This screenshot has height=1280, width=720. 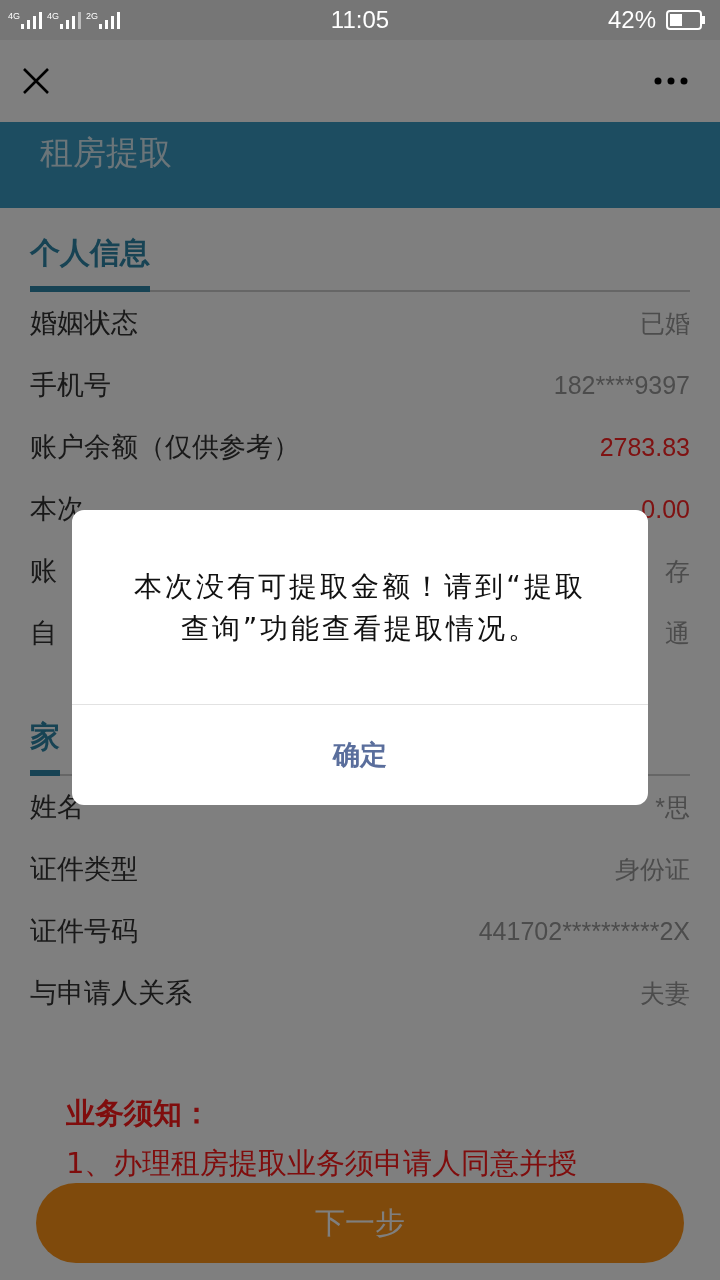 I want to click on section-heading: 家, so click(x=45, y=748).